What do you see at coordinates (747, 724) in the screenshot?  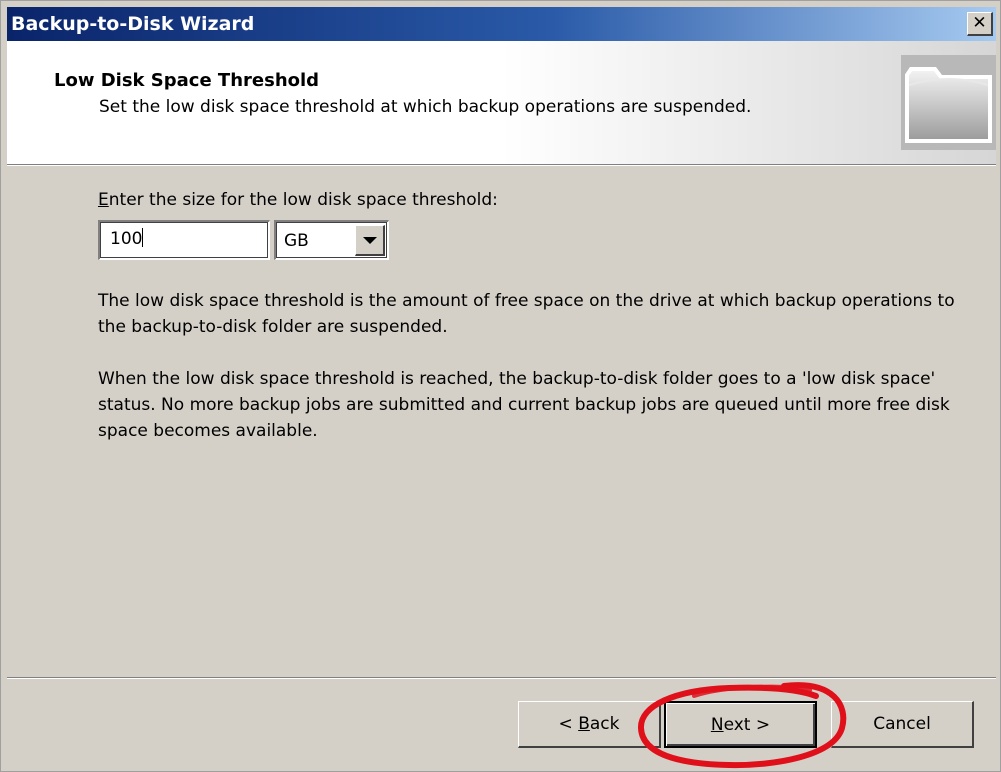 I see `next-label: ext >` at bounding box center [747, 724].